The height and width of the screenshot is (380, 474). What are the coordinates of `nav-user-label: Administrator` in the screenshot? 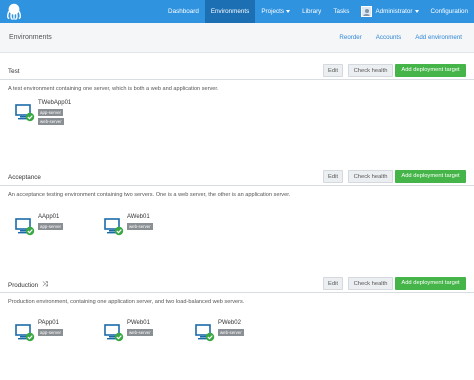 It's located at (394, 11).